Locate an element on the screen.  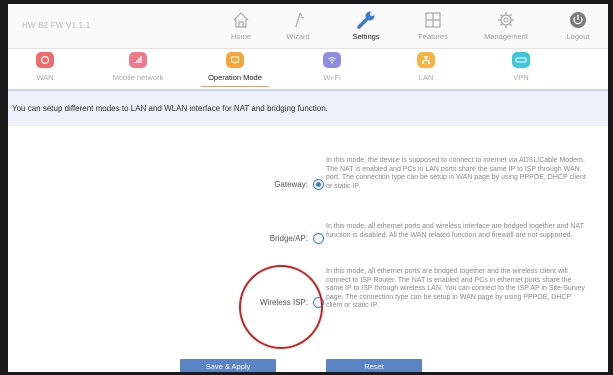
signal-icon is located at coordinates (138, 60).